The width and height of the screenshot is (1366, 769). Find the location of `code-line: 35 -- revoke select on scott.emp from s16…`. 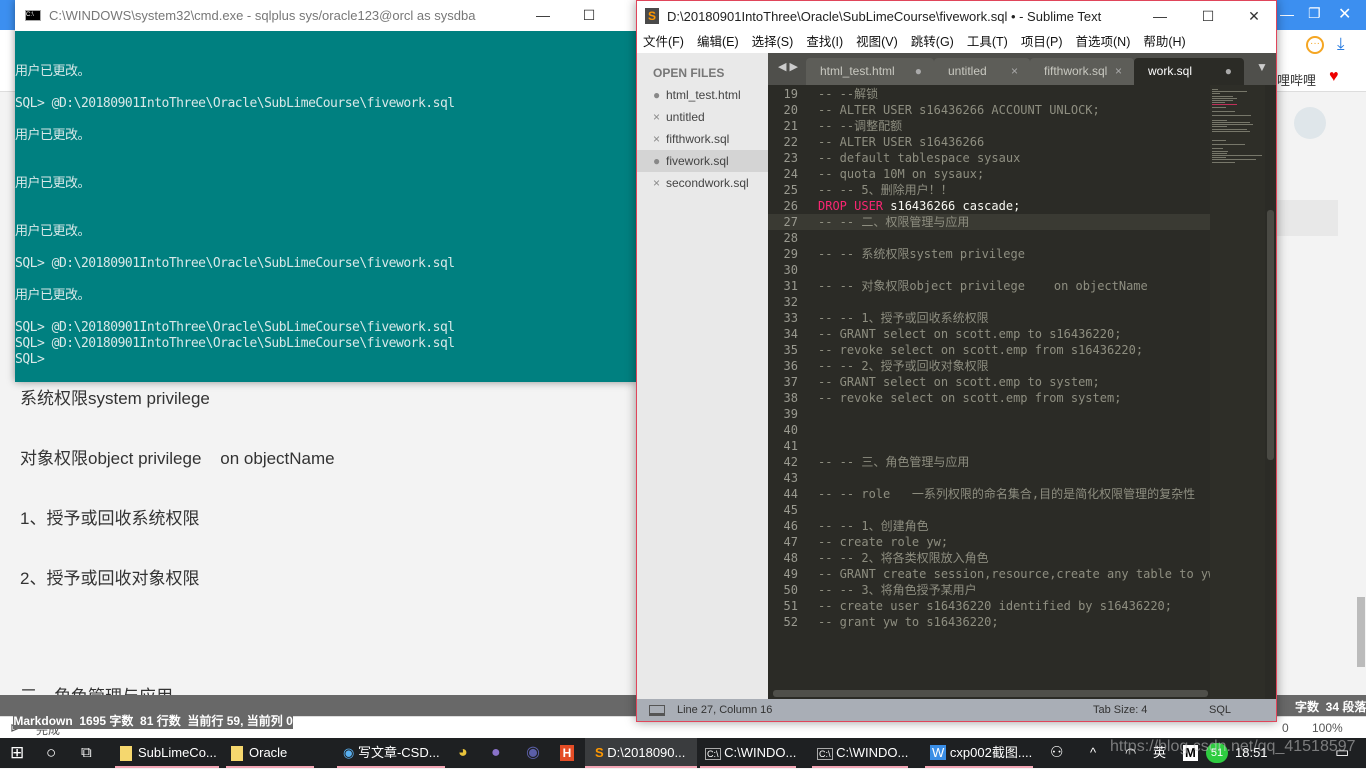

code-line: 35 -- revoke select on scott.emp from s16… is located at coordinates (989, 350).